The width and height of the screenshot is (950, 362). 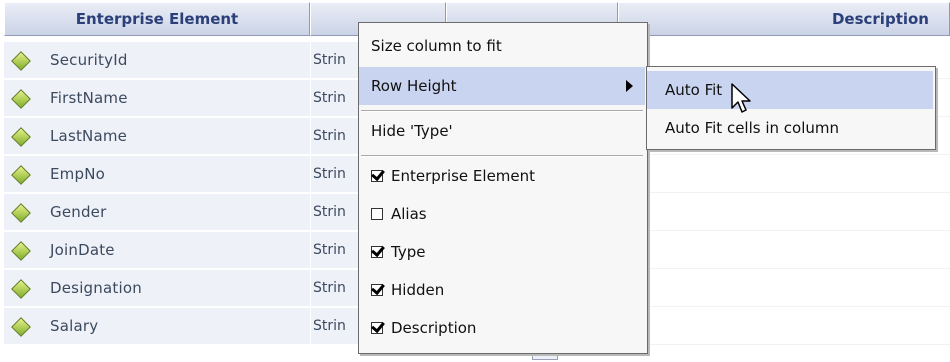 I want to click on column-header-label: Enterprise Element, so click(x=157, y=19).